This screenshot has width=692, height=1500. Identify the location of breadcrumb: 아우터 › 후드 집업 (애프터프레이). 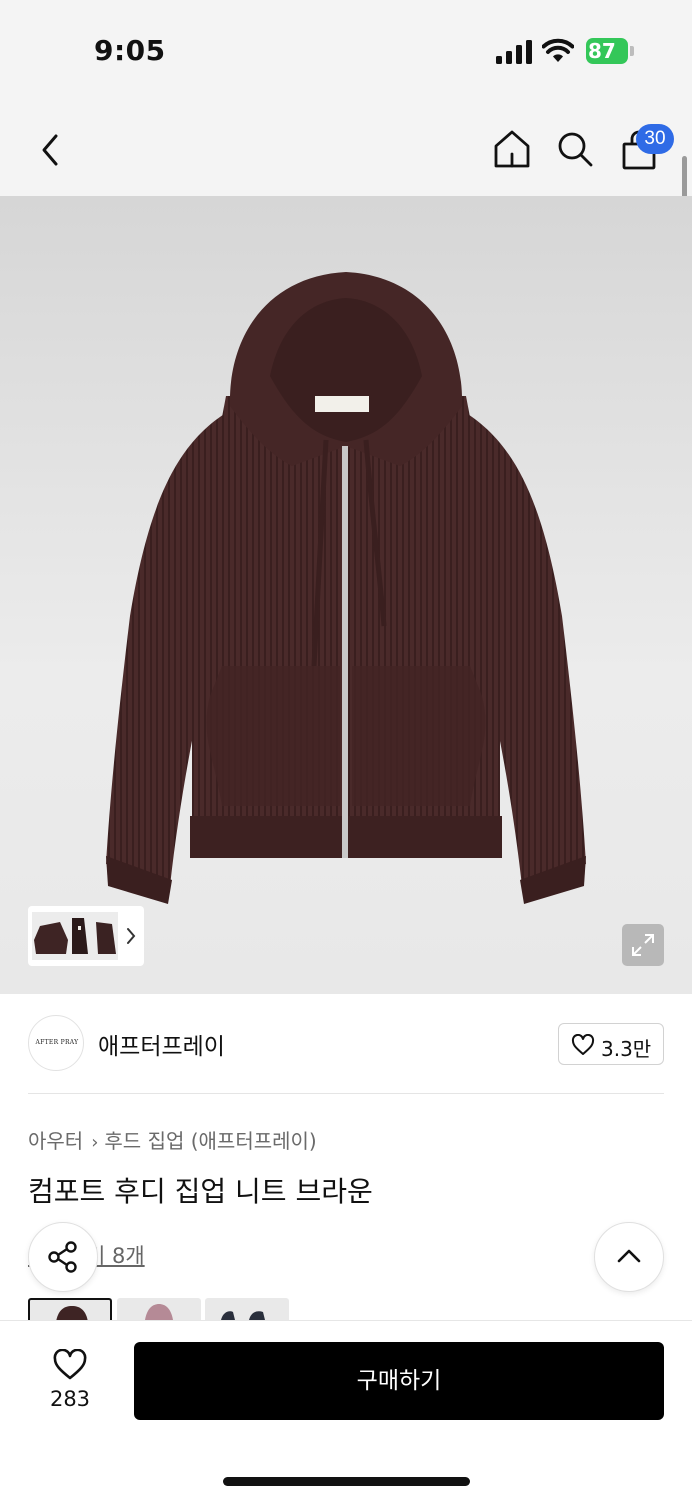
(172, 1139).